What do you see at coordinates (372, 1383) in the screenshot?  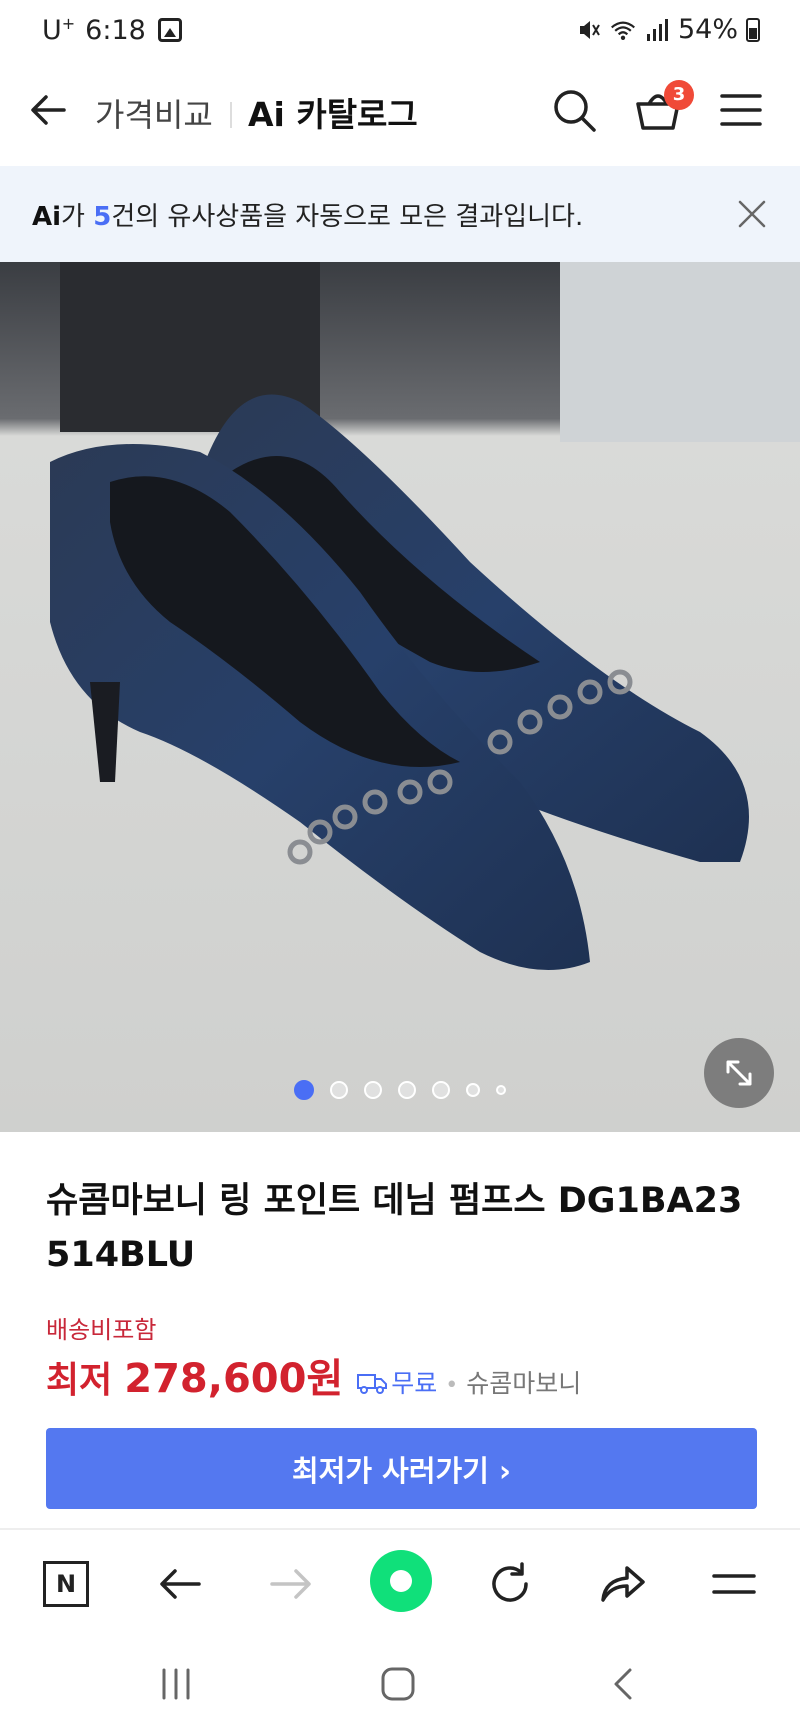 I see `delivery-truck-icon` at bounding box center [372, 1383].